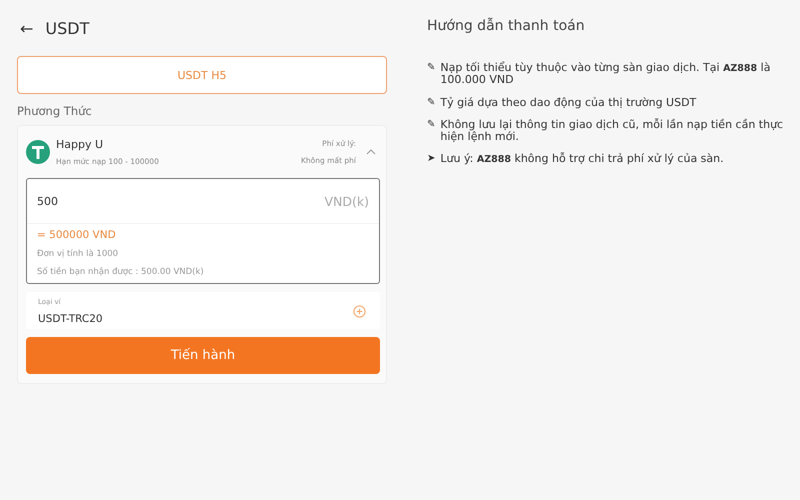  I want to click on tether-logo-icon, so click(38, 152).